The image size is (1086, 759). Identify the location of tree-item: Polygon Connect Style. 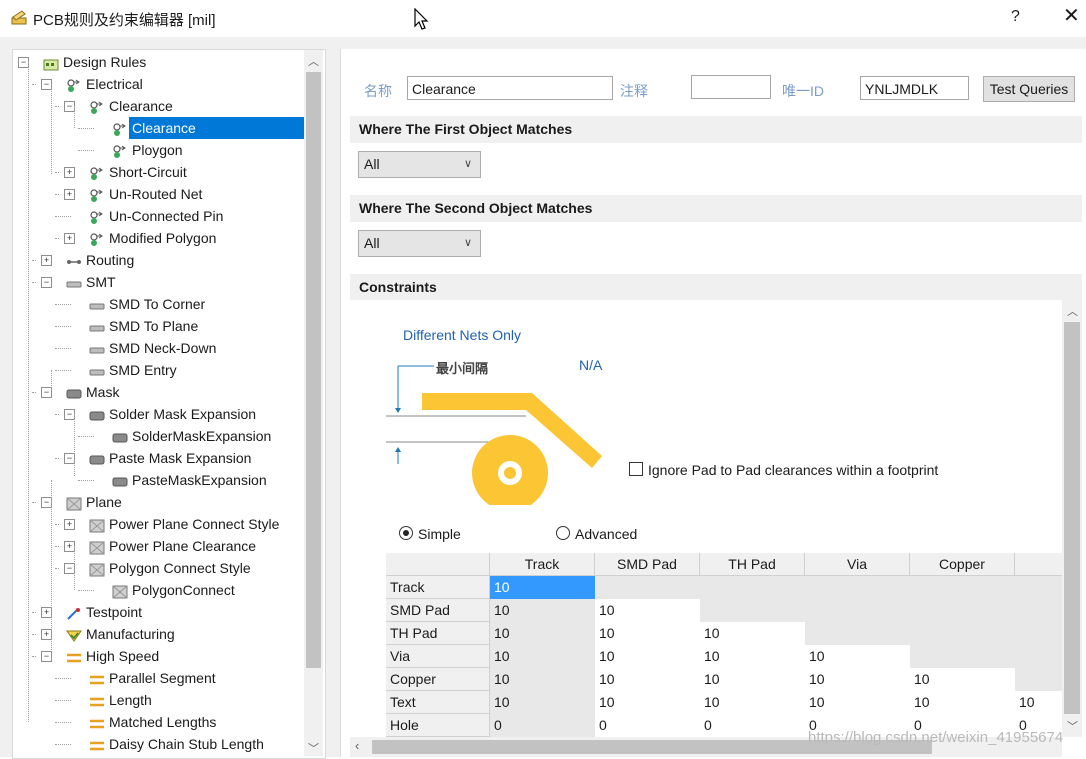
(170, 568).